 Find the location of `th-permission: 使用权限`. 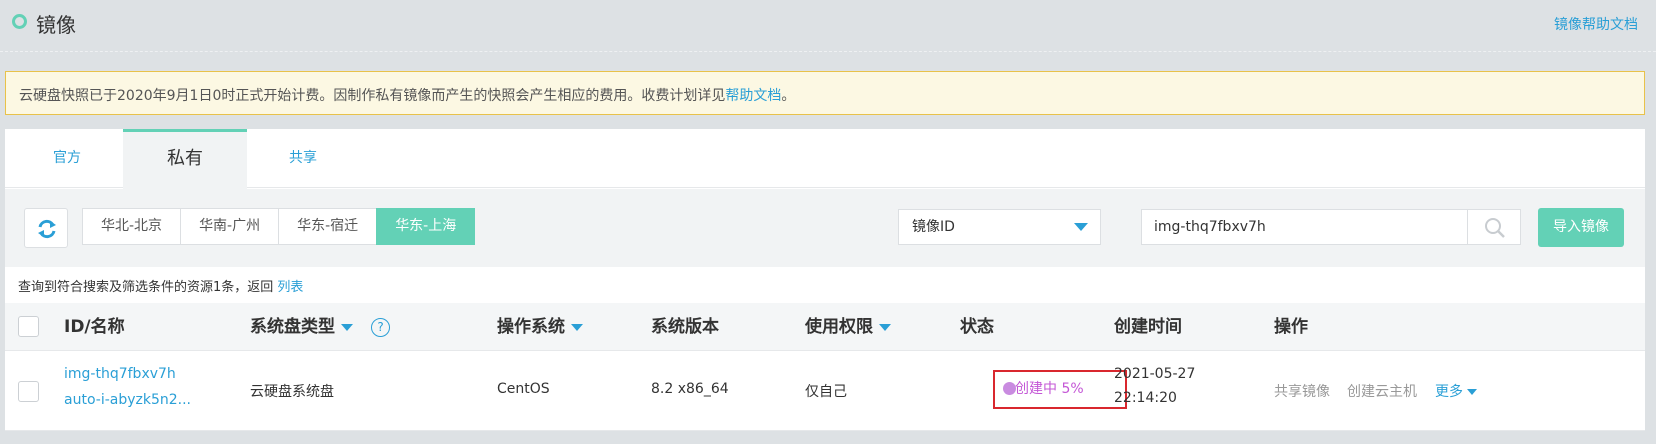

th-permission: 使用权限 is located at coordinates (848, 327).